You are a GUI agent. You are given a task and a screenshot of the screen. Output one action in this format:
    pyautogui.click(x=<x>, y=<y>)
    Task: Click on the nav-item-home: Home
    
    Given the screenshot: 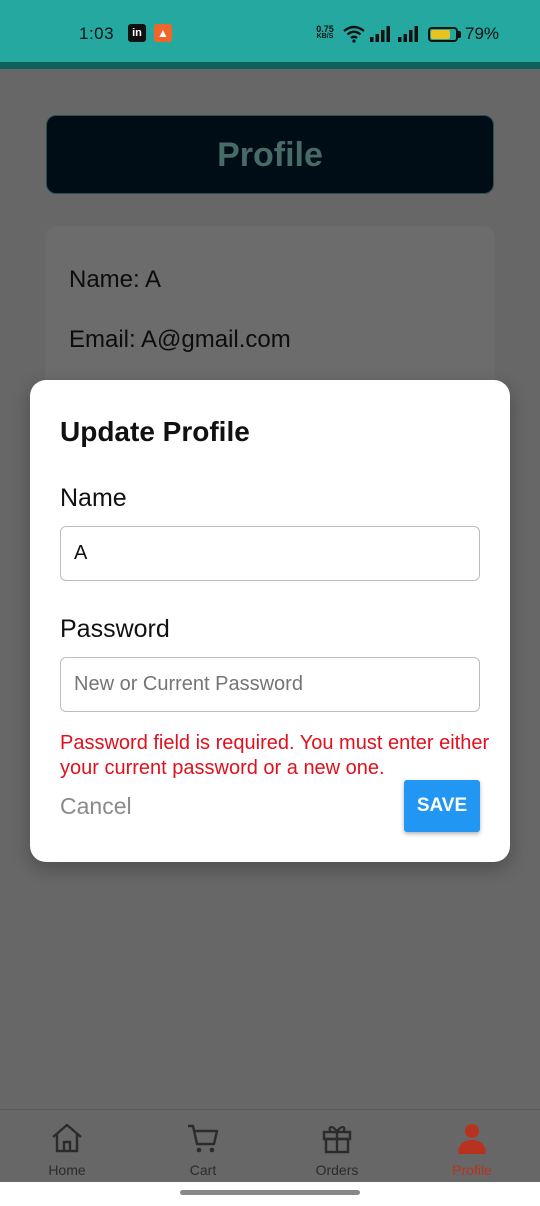 What is the action you would take?
    pyautogui.click(x=67, y=1146)
    